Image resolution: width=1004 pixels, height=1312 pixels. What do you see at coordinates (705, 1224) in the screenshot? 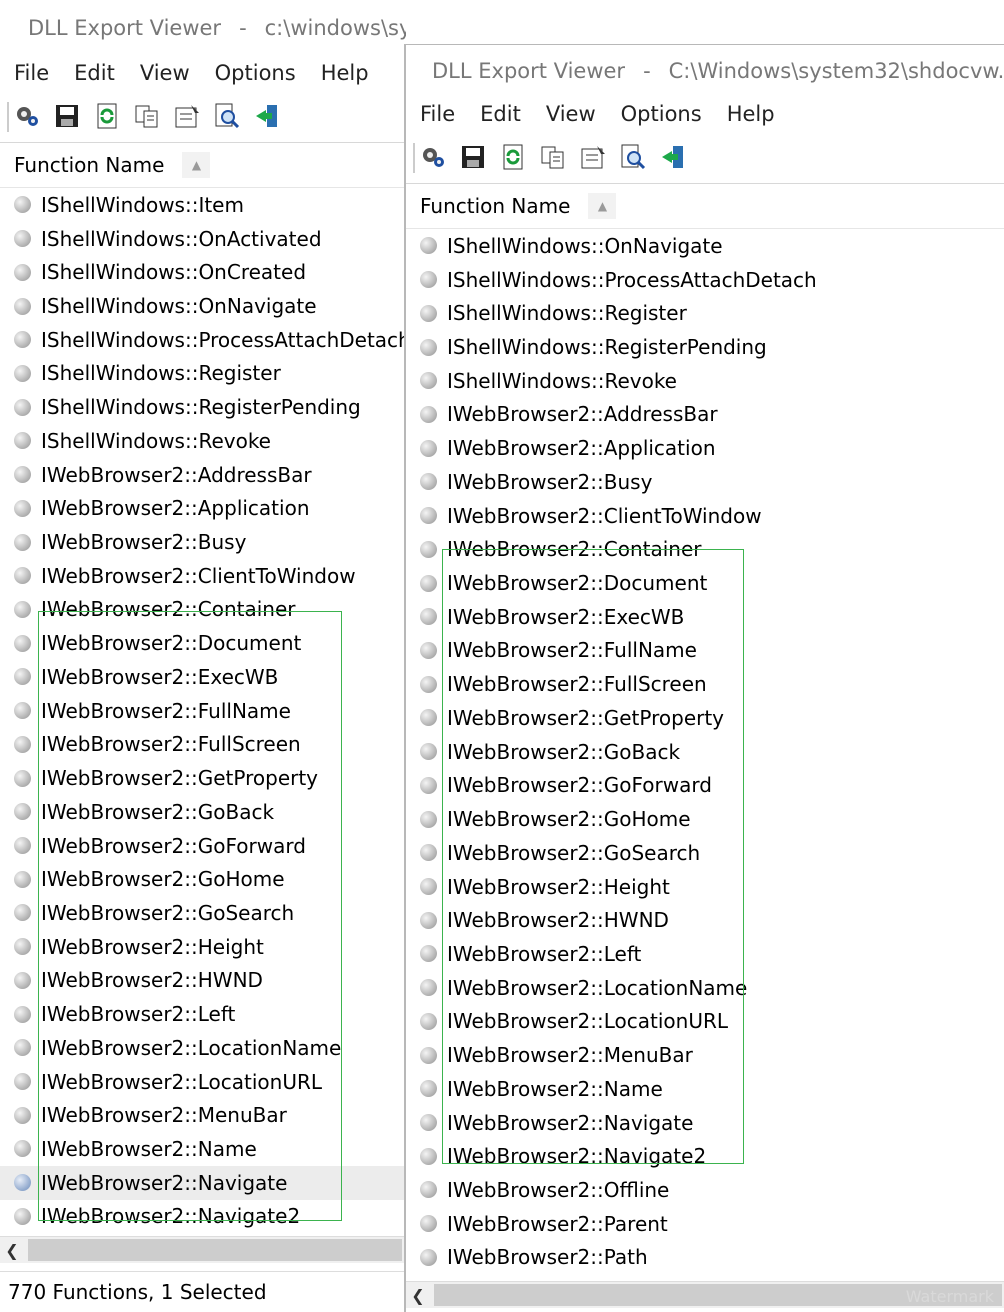
I see `table-row: IWebBrowser2::Parent` at bounding box center [705, 1224].